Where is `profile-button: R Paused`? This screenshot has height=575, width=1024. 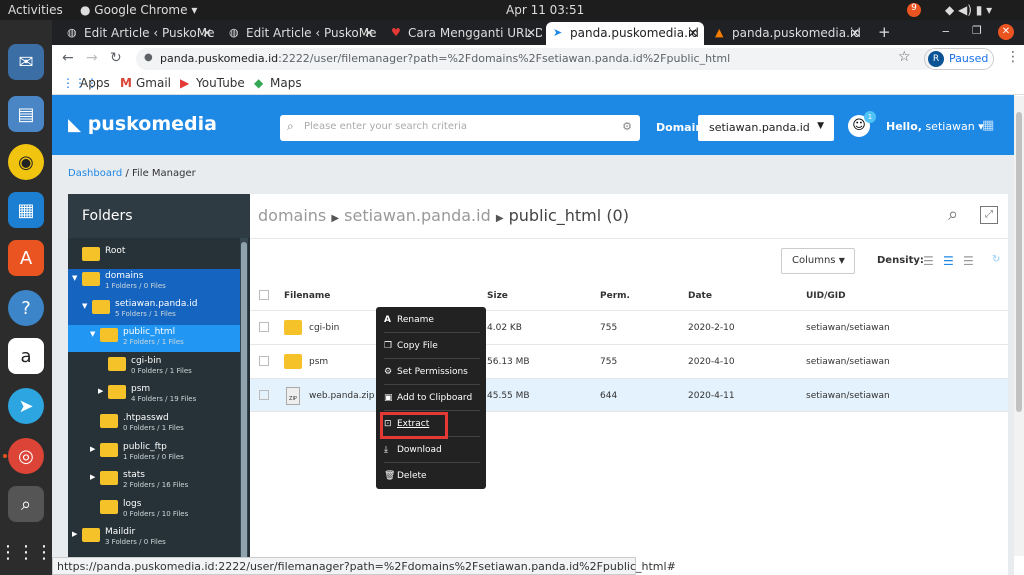 profile-button: R Paused is located at coordinates (959, 59).